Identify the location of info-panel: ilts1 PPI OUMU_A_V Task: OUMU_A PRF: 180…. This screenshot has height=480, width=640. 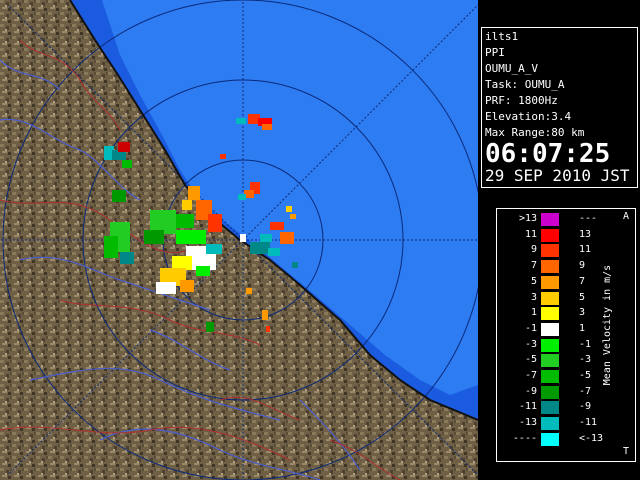
(560, 96).